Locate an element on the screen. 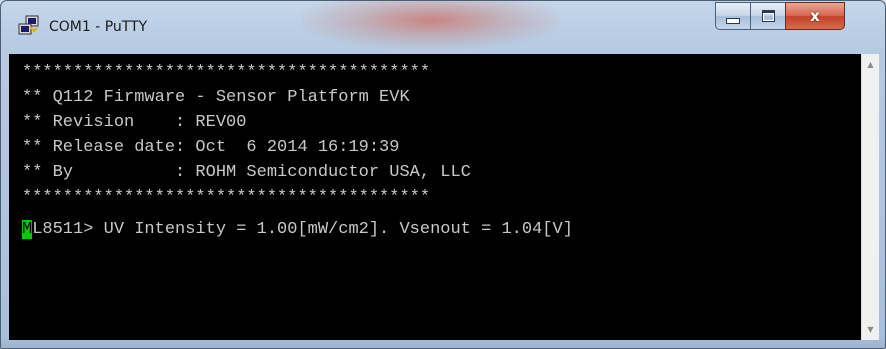 The width and height of the screenshot is (886, 349). window-title: COM1 - PuTTY is located at coordinates (98, 27).